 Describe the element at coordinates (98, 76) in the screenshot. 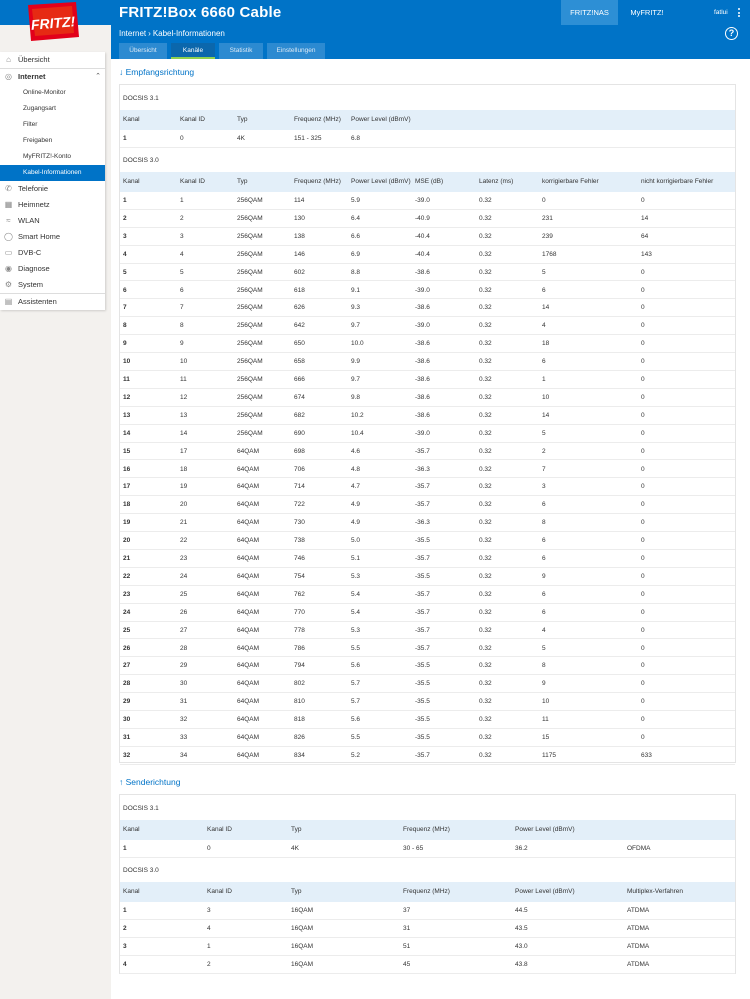

I see `chevron-up-icon: ⌃` at that location.